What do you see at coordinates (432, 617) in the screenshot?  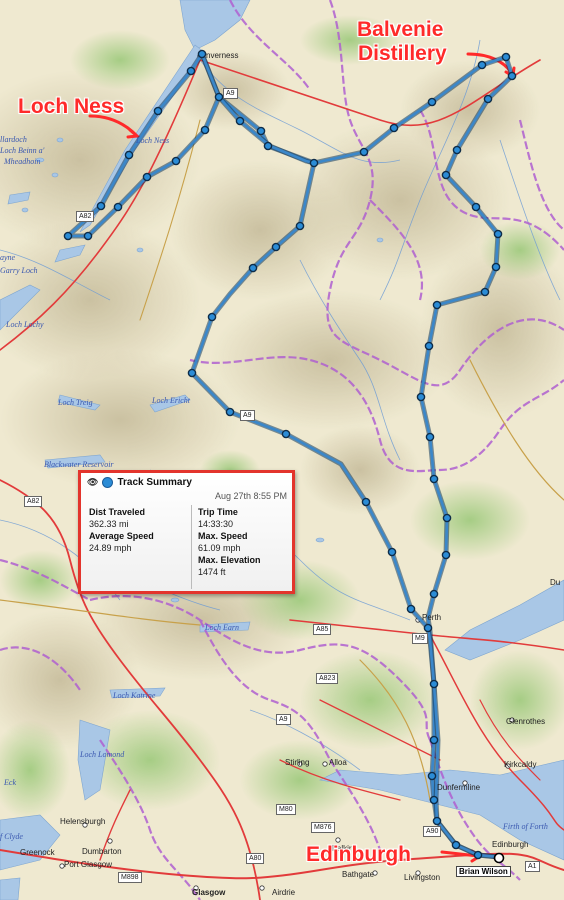 I see `place-label-perth: Perth` at bounding box center [432, 617].